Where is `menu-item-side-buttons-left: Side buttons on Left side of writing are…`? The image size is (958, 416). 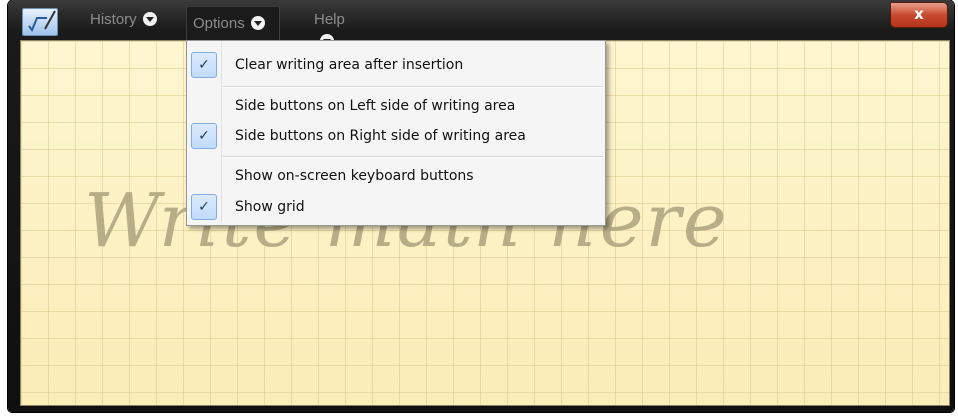
menu-item-side-buttons-left: Side buttons on Left side of writing are… is located at coordinates (396, 106).